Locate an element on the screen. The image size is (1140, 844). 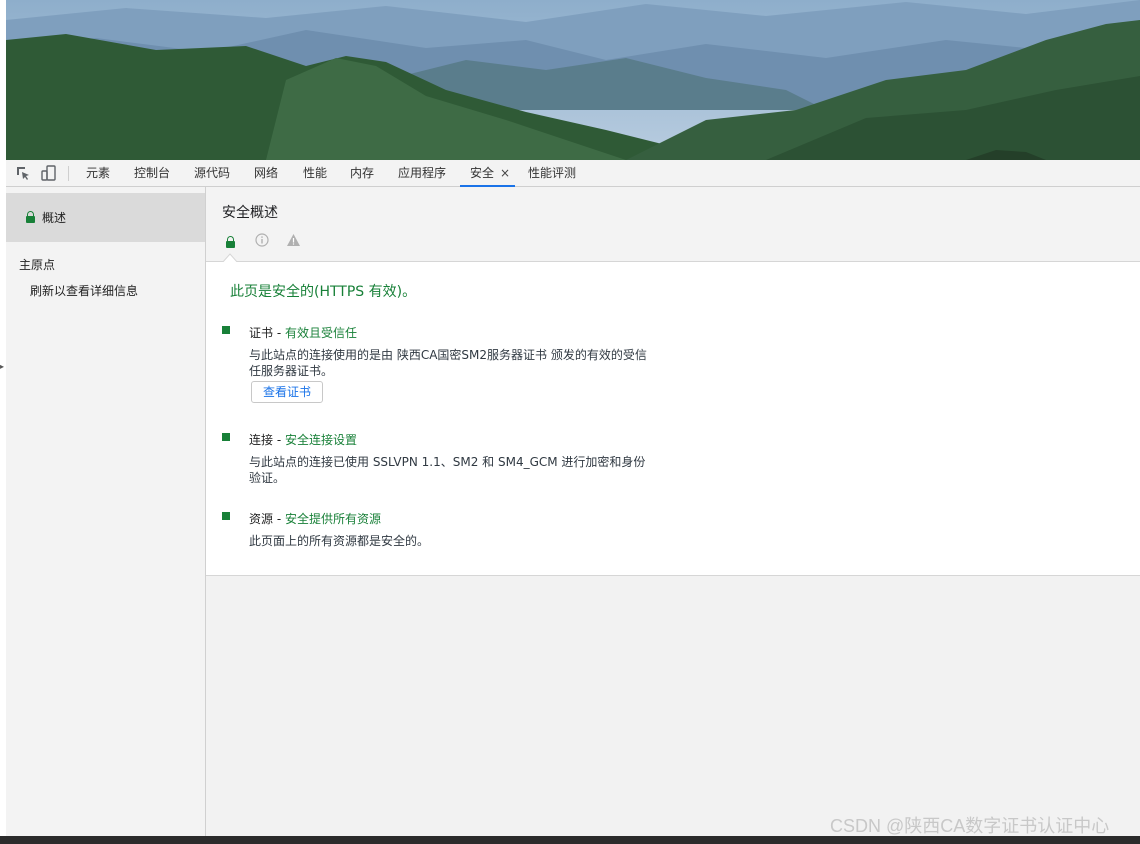
bottom-edge-bar is located at coordinates (570, 840).